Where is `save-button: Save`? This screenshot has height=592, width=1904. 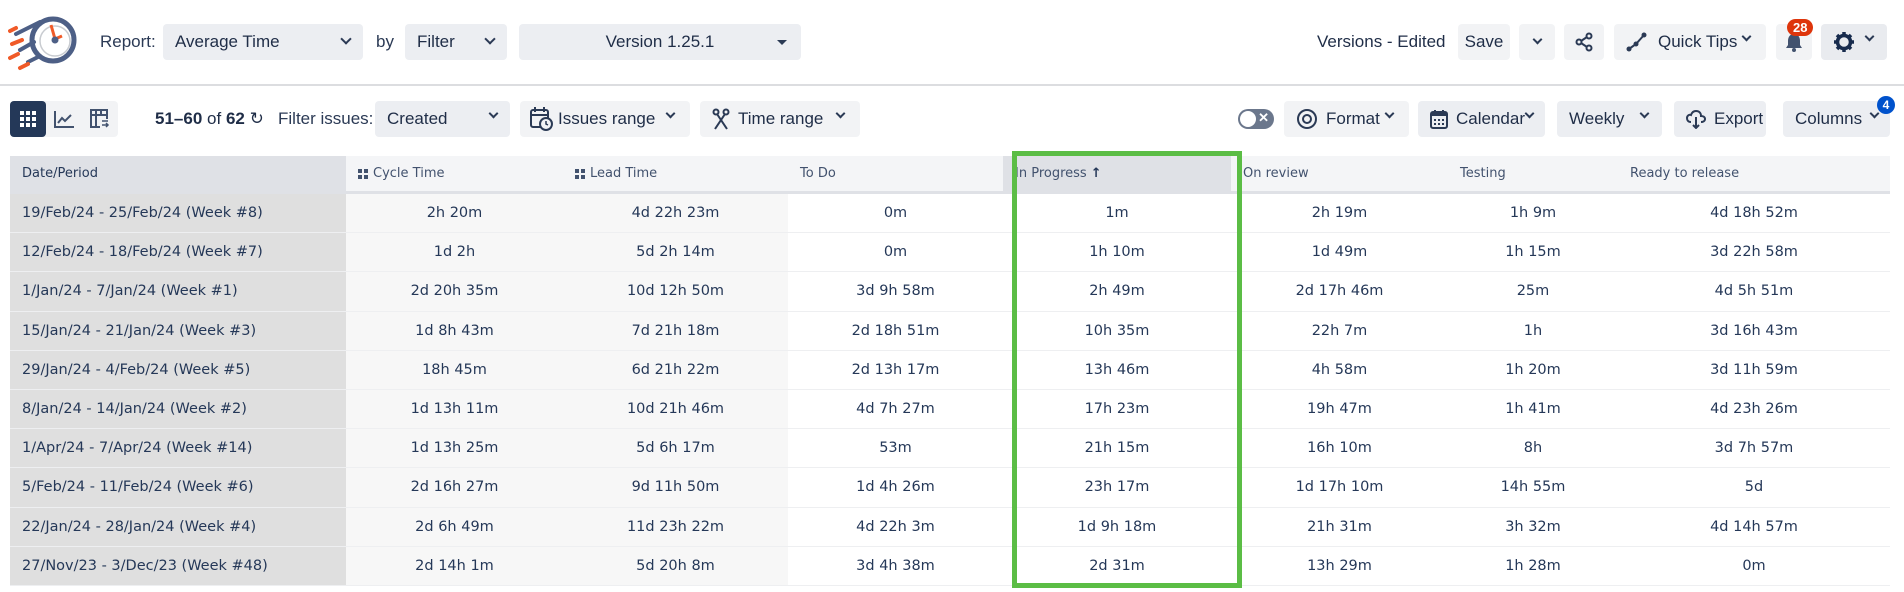
save-button: Save is located at coordinates (1484, 42).